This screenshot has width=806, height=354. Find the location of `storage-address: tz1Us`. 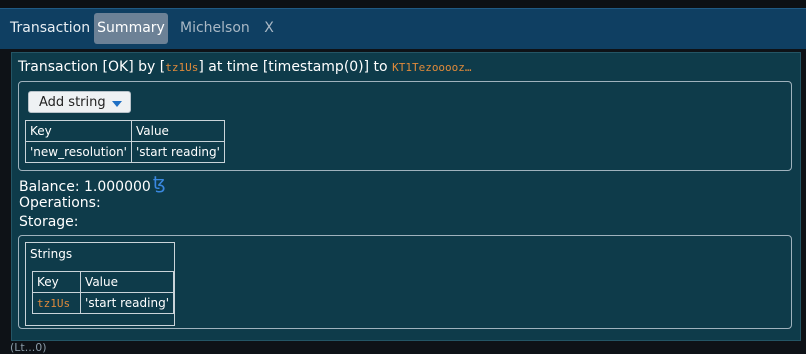

storage-address: tz1Us is located at coordinates (53, 303).